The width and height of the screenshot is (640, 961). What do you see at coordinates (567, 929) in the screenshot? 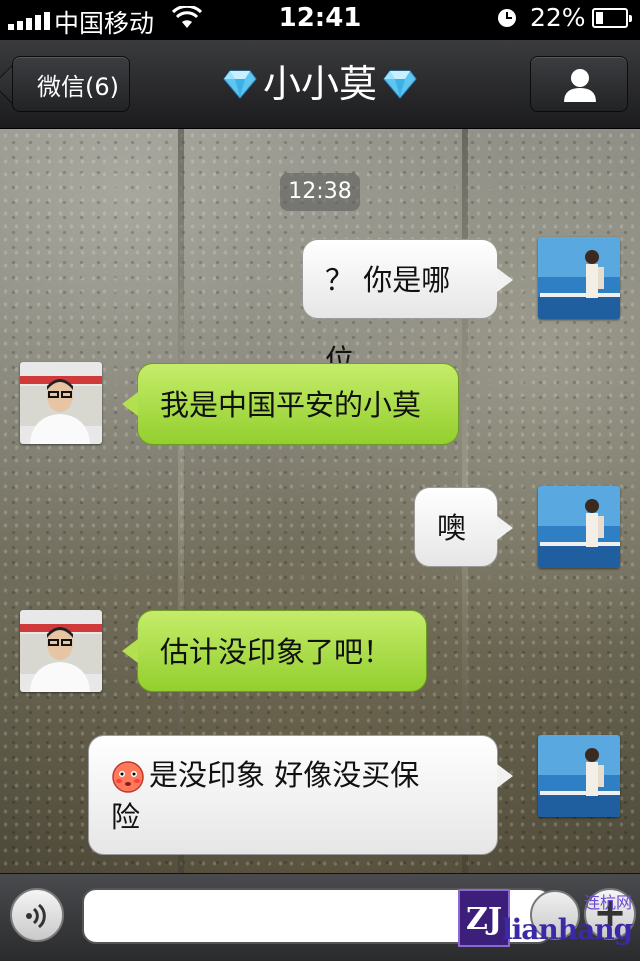
I see `watermark-text: lianhang` at bounding box center [567, 929].